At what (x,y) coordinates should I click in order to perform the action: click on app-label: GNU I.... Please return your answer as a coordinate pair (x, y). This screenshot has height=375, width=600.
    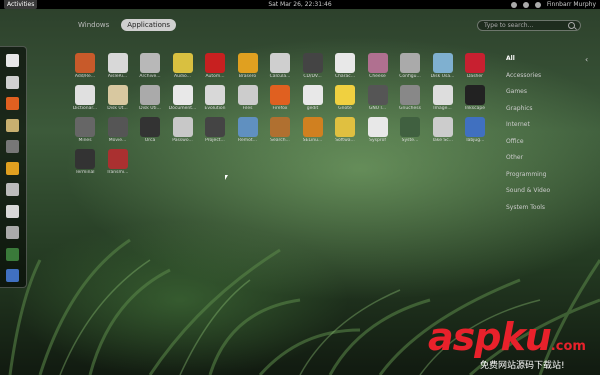
    Looking at the image, I should click on (377, 108).